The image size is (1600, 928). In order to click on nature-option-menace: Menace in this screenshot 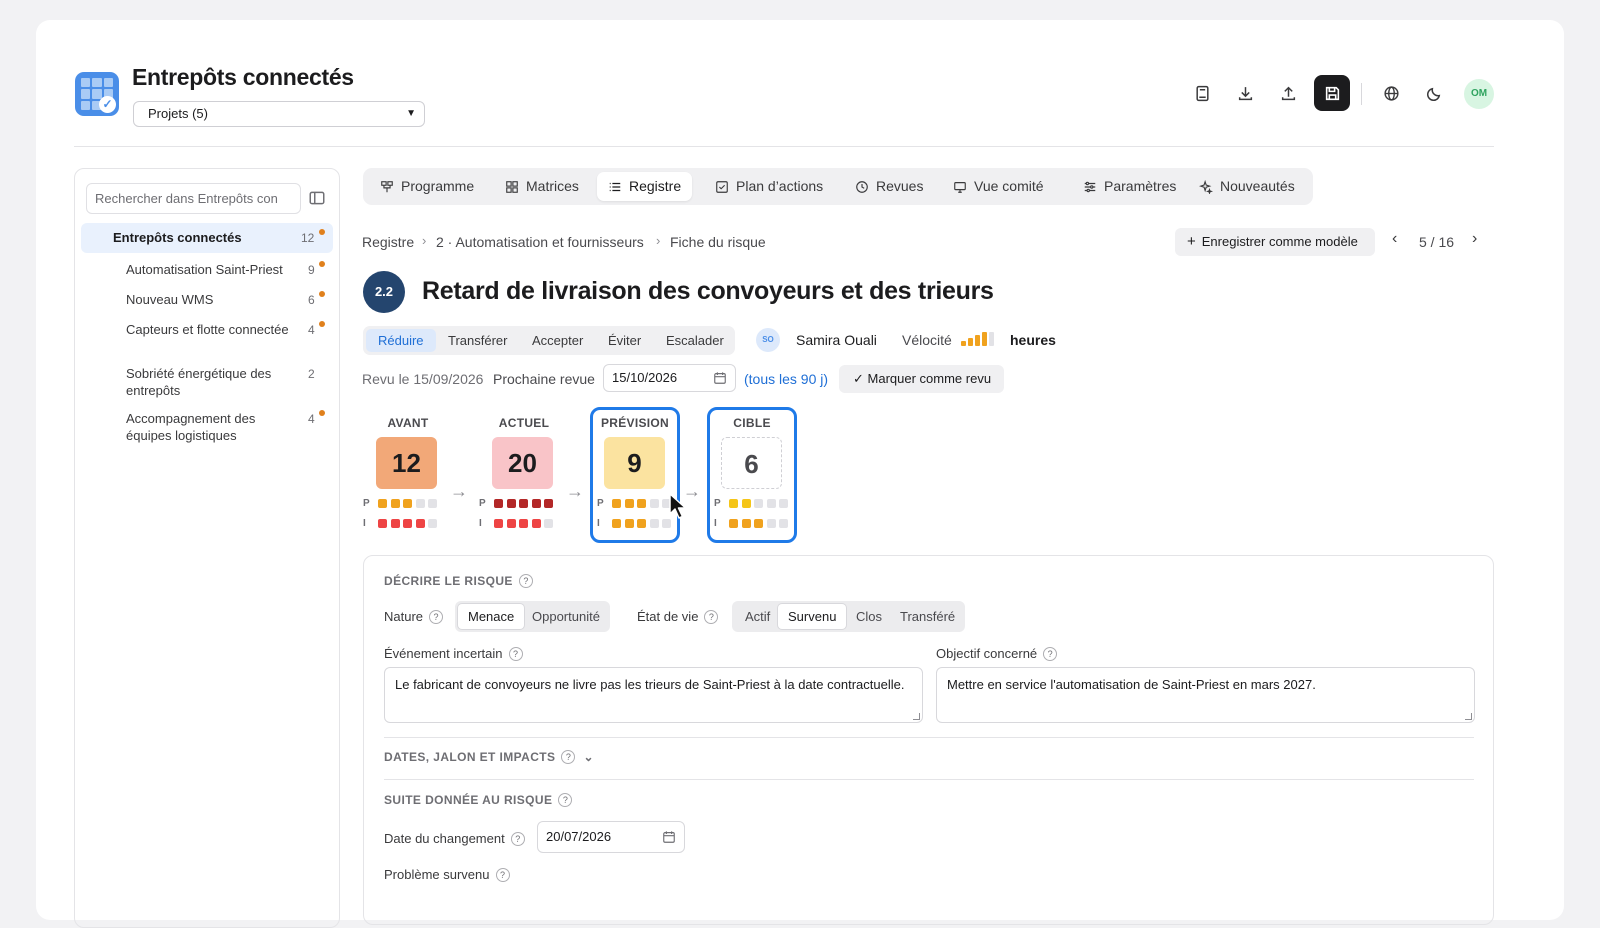, I will do `click(491, 616)`.